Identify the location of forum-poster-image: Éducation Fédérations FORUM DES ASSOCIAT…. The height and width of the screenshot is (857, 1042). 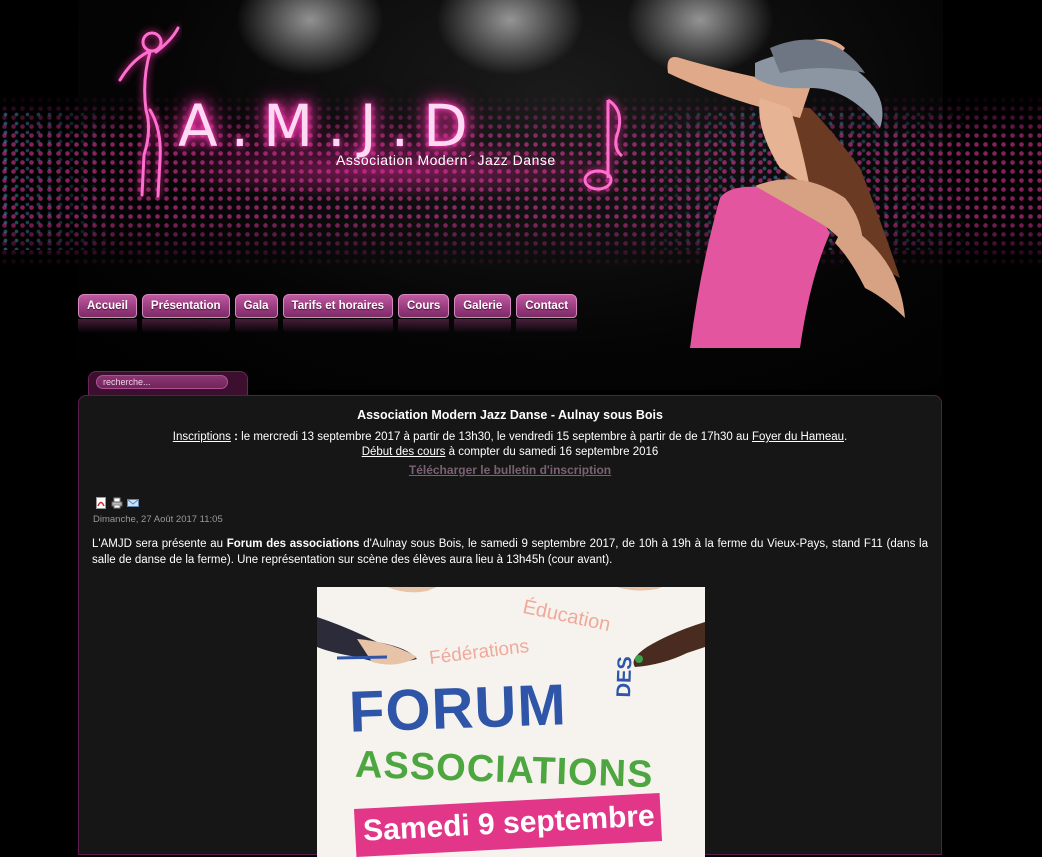
(511, 722).